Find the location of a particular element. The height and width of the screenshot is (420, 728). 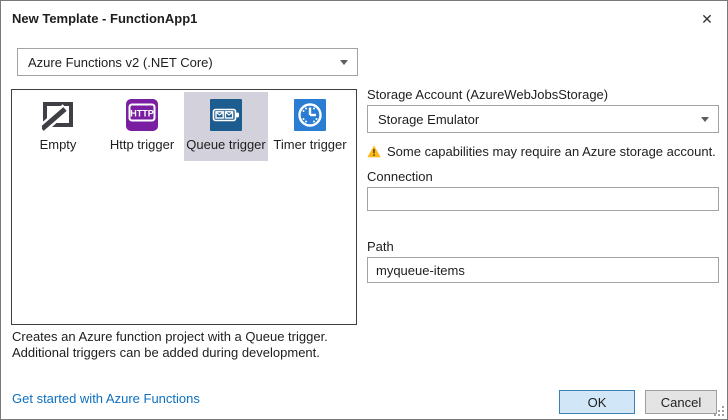

storage-account-value: Storage Emulator is located at coordinates (429, 119).